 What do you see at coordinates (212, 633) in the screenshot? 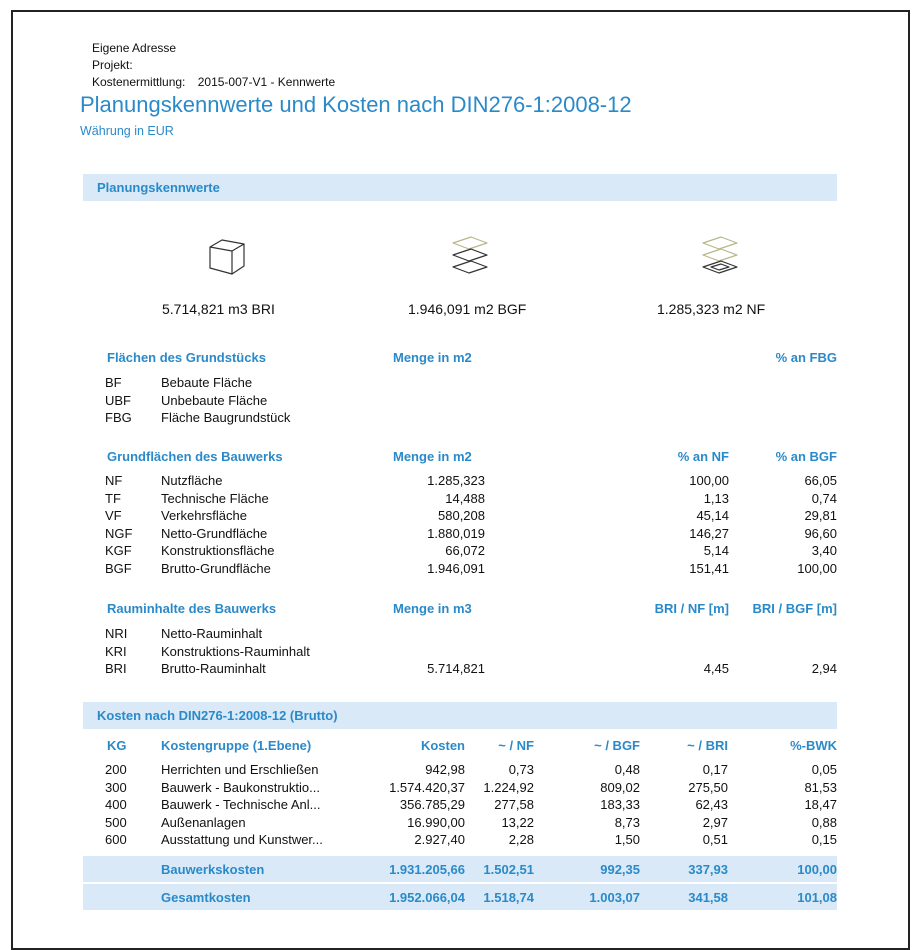
I see `row-name: Netto-Rauminhalt` at bounding box center [212, 633].